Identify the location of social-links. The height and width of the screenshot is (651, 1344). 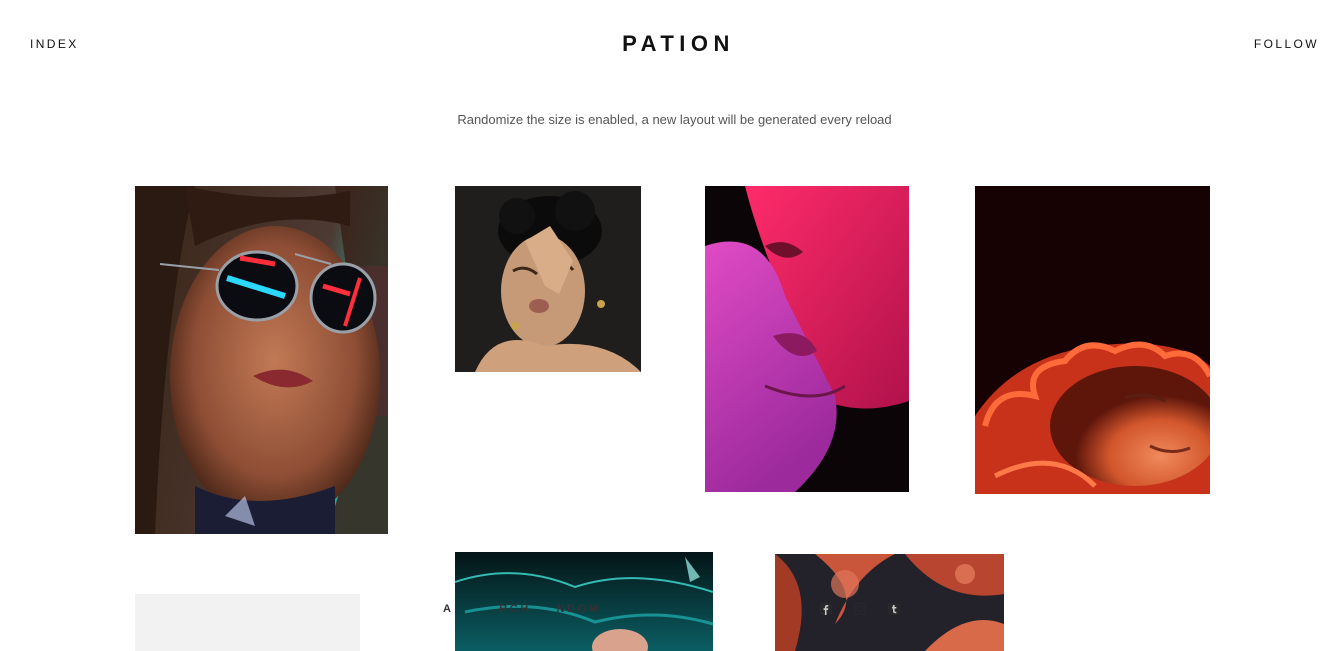
(860, 609).